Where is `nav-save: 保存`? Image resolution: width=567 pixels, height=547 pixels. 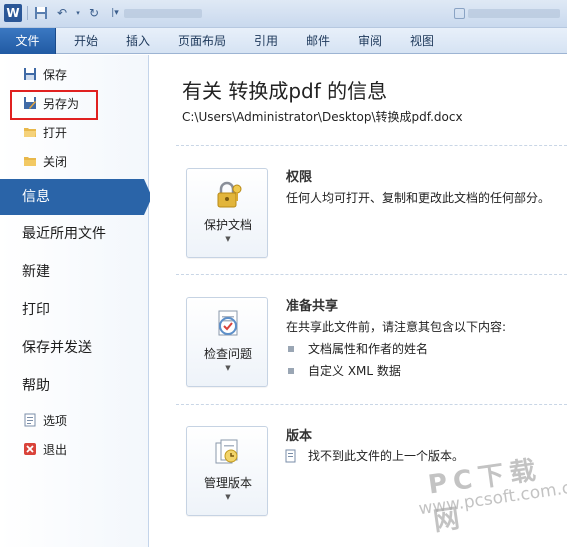 nav-save: 保存 is located at coordinates (74, 74).